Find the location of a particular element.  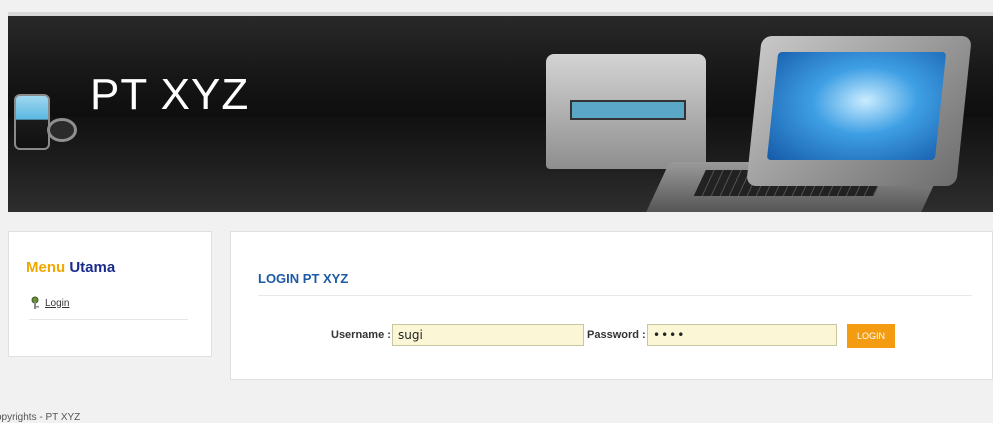

login-divider is located at coordinates (615, 295).